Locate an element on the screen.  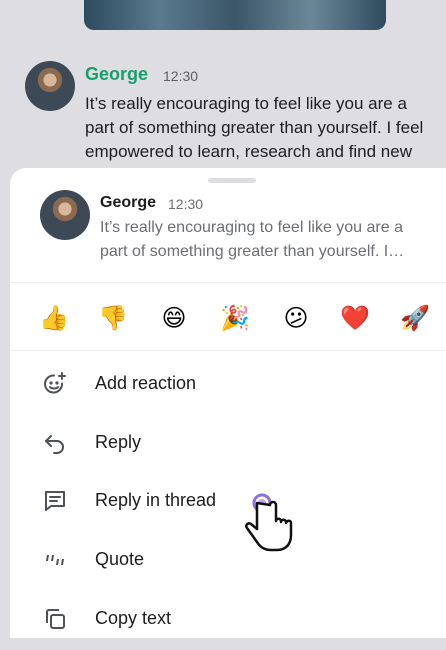
preview-author: George is located at coordinates (128, 202).